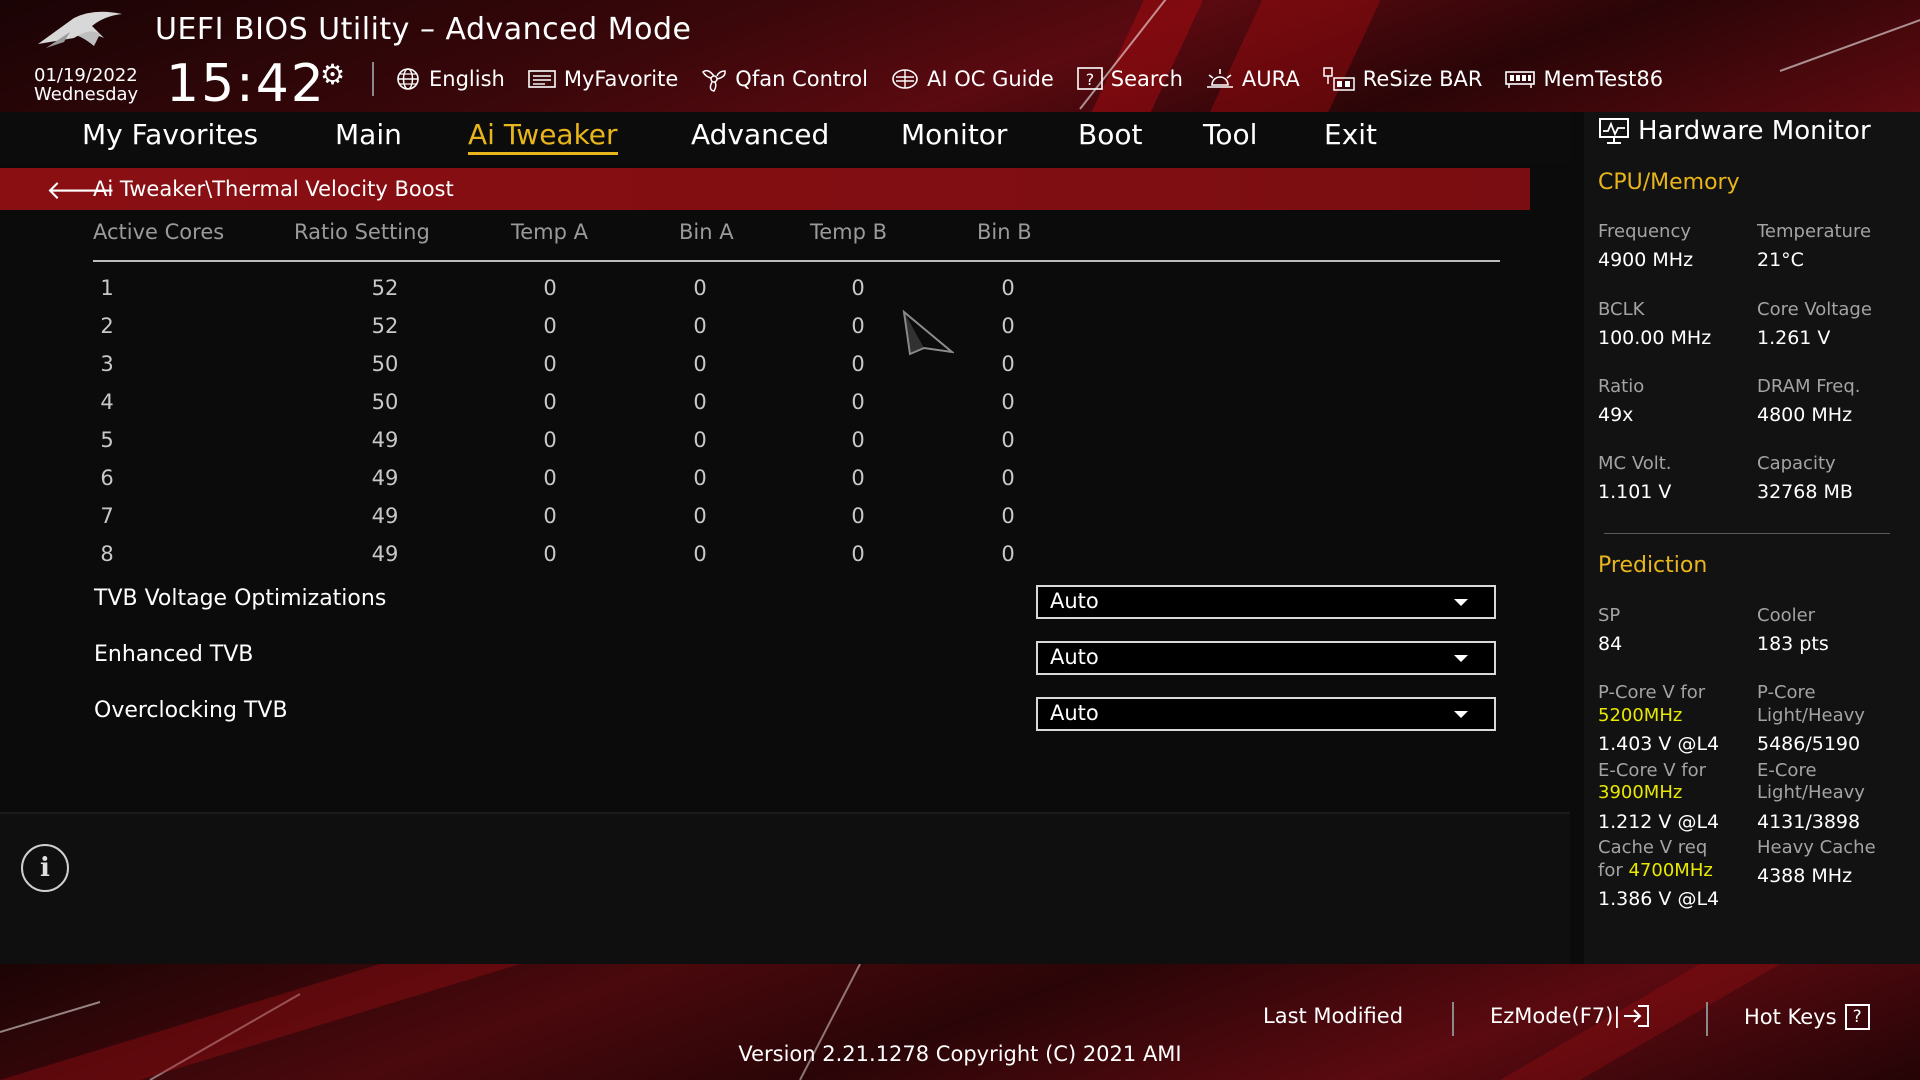 Image resolution: width=1920 pixels, height=1080 pixels. I want to click on pcore-lh-value: 5486/5190, so click(1809, 744).